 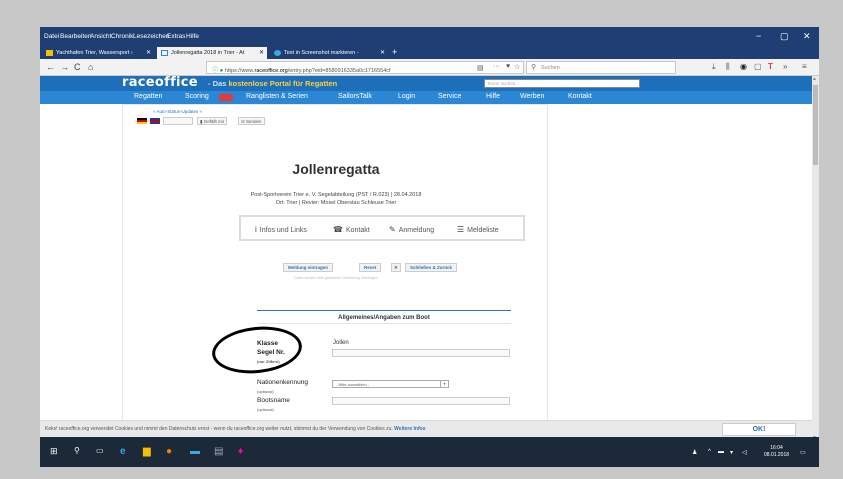 What do you see at coordinates (122, 36) in the screenshot?
I see `menu-chronik: Chronik` at bounding box center [122, 36].